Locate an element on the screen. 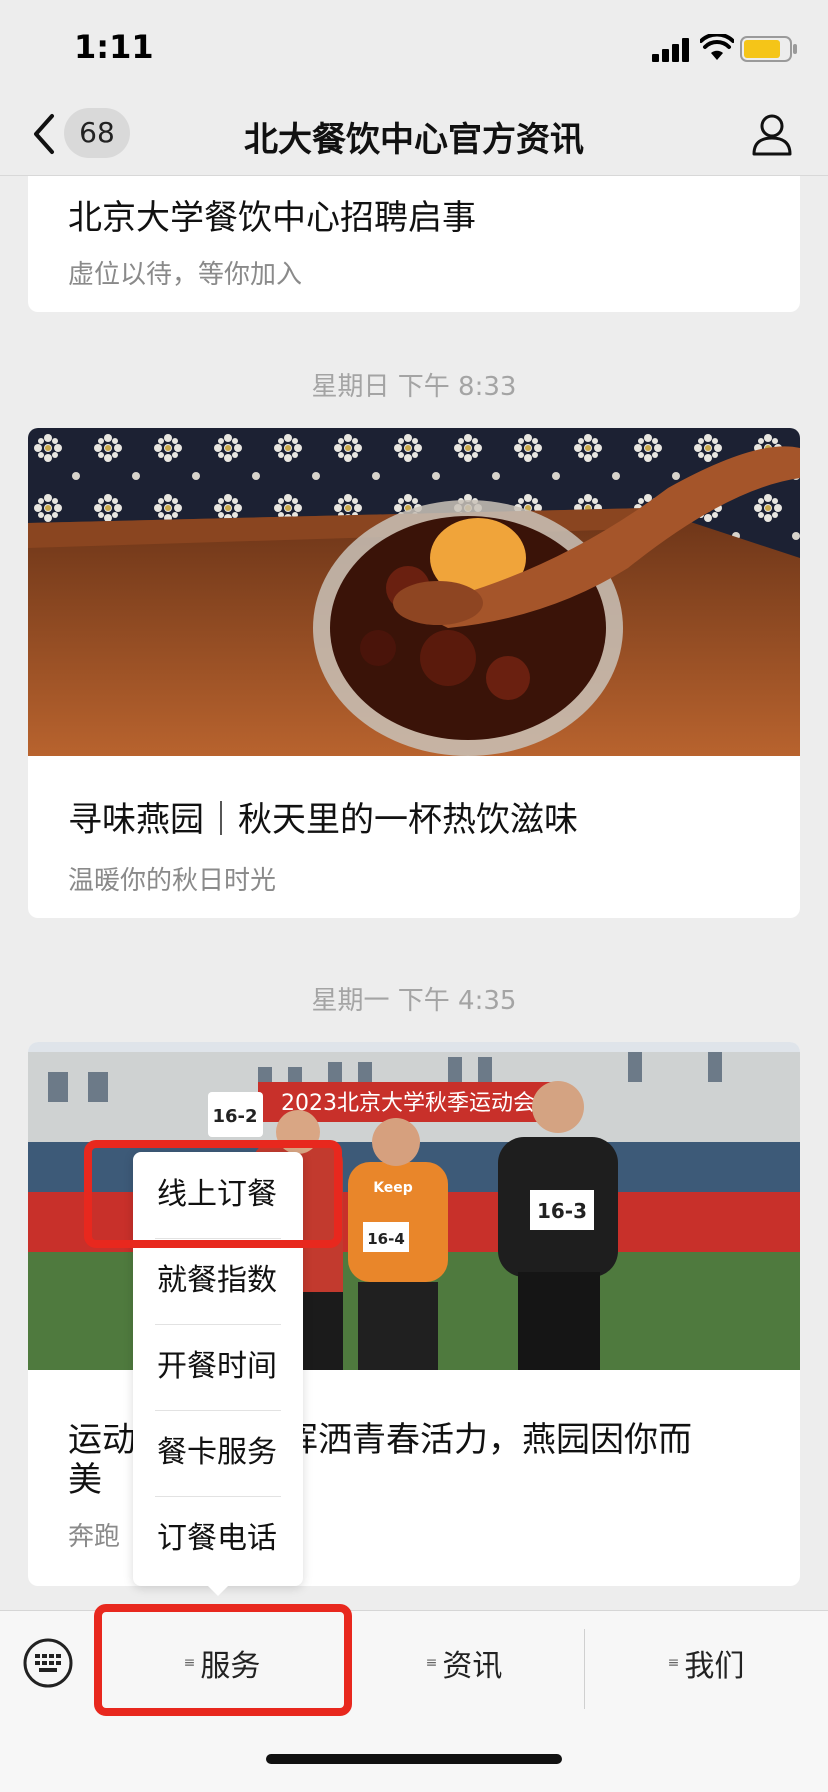 The width and height of the screenshot is (828, 1792). menu-tab-about-us: ≡ 我们 is located at coordinates (706, 1663).